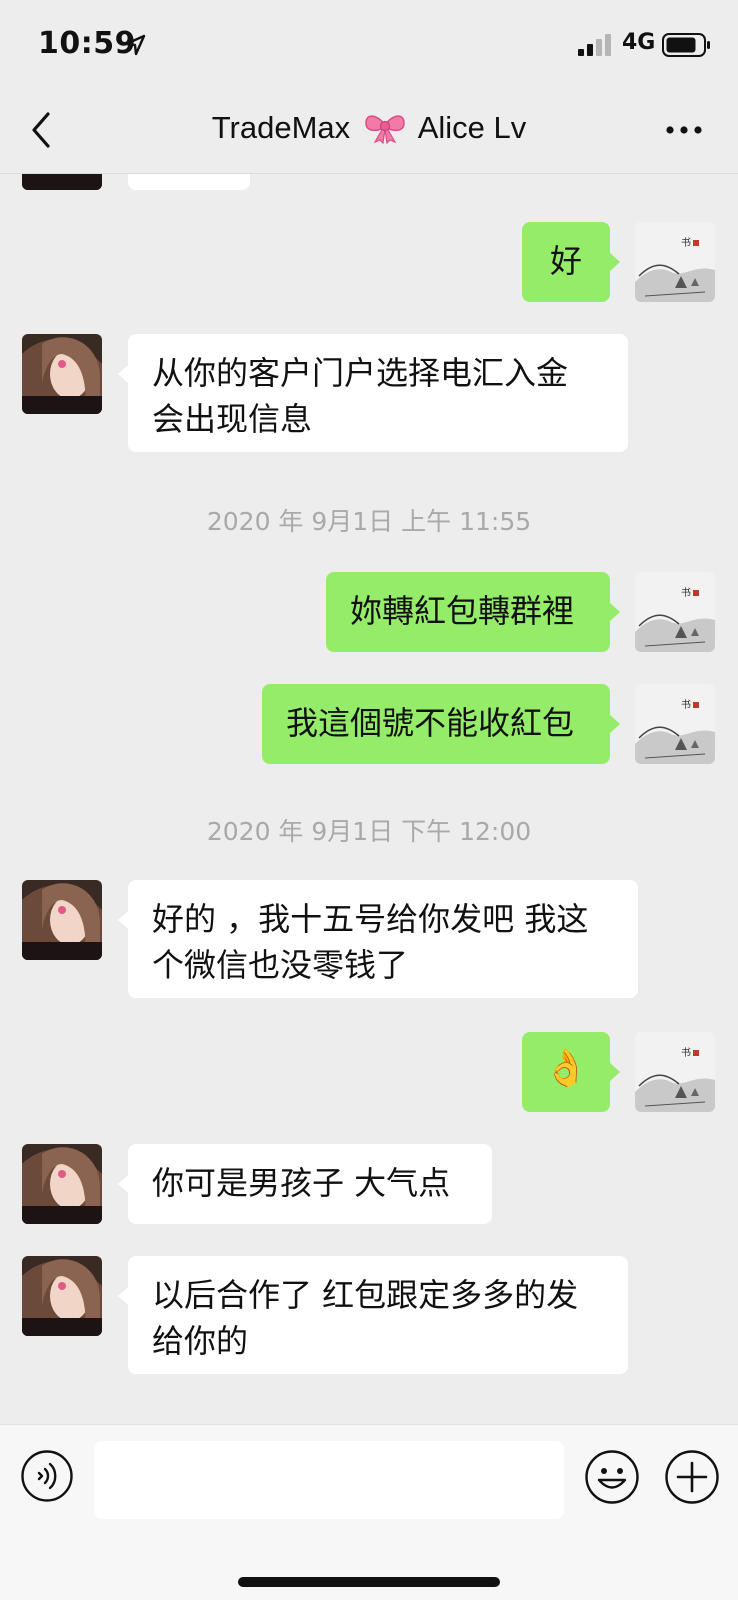 This screenshot has width=738, height=1600. What do you see at coordinates (189, 182) in the screenshot?
I see `incoming-message` at bounding box center [189, 182].